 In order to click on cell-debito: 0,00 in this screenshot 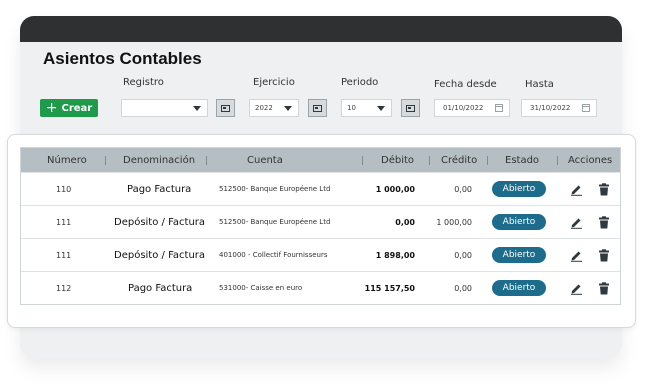, I will do `click(405, 222)`.